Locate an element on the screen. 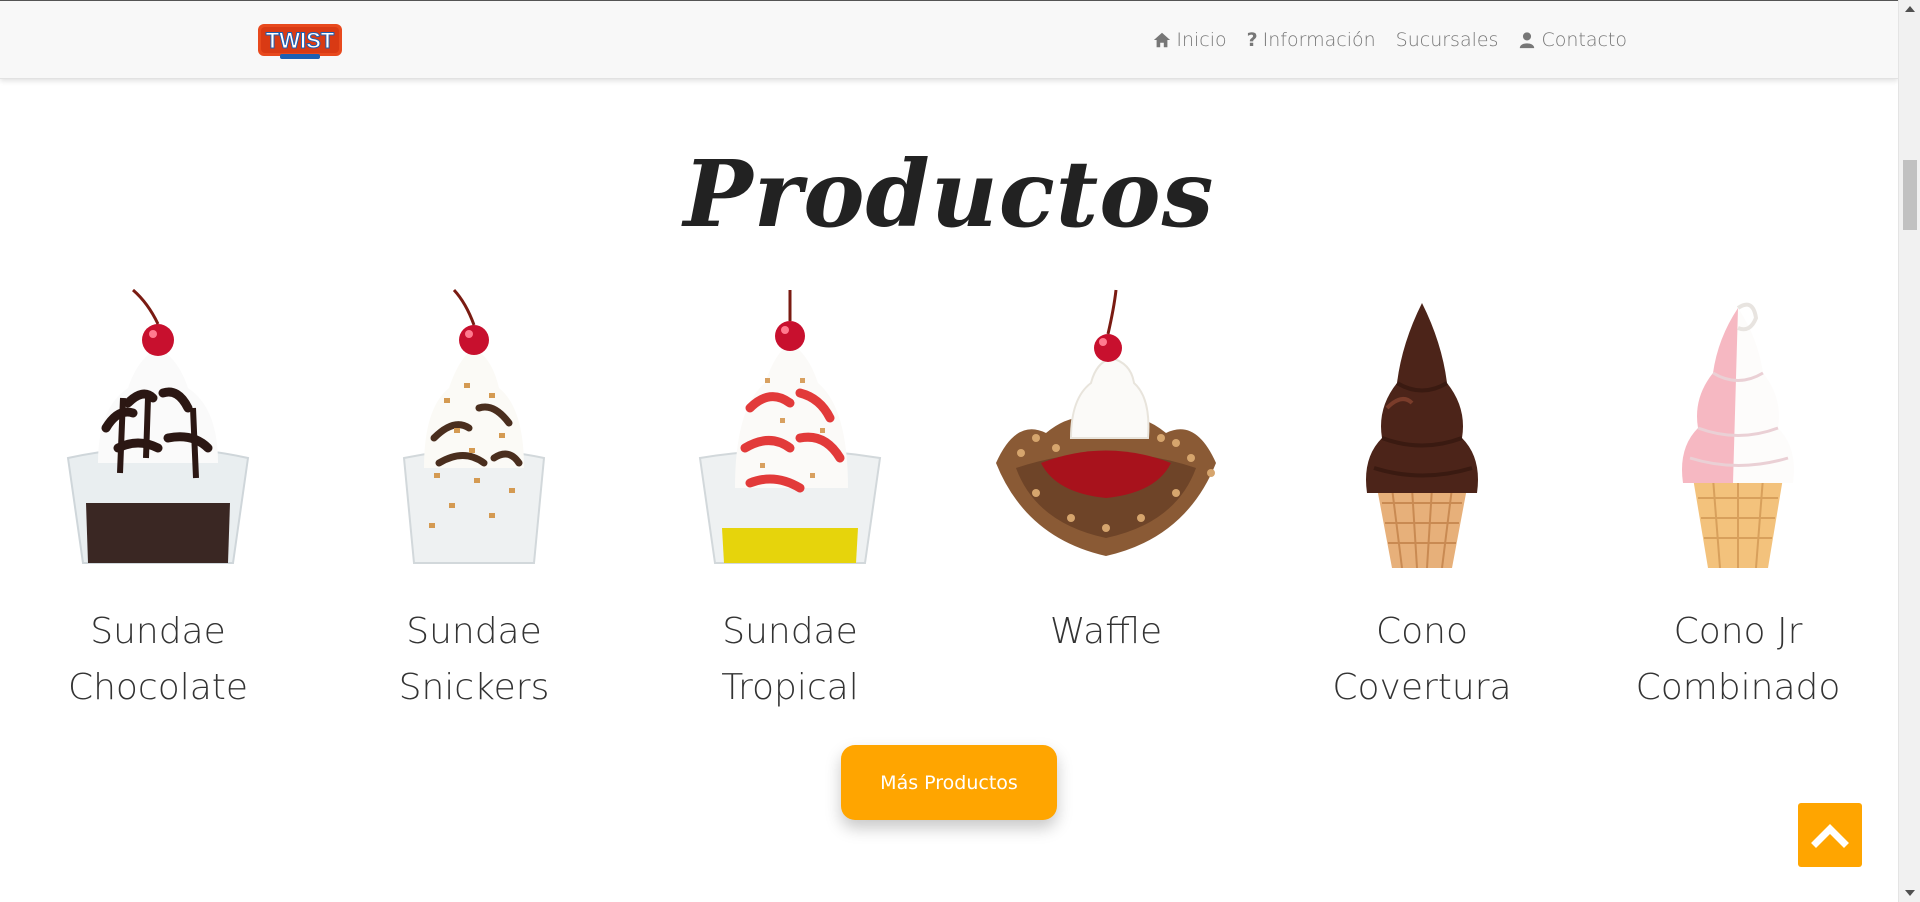 This screenshot has height=902, width=1920. product-name: Cono Jr Combinado is located at coordinates (1738, 659).